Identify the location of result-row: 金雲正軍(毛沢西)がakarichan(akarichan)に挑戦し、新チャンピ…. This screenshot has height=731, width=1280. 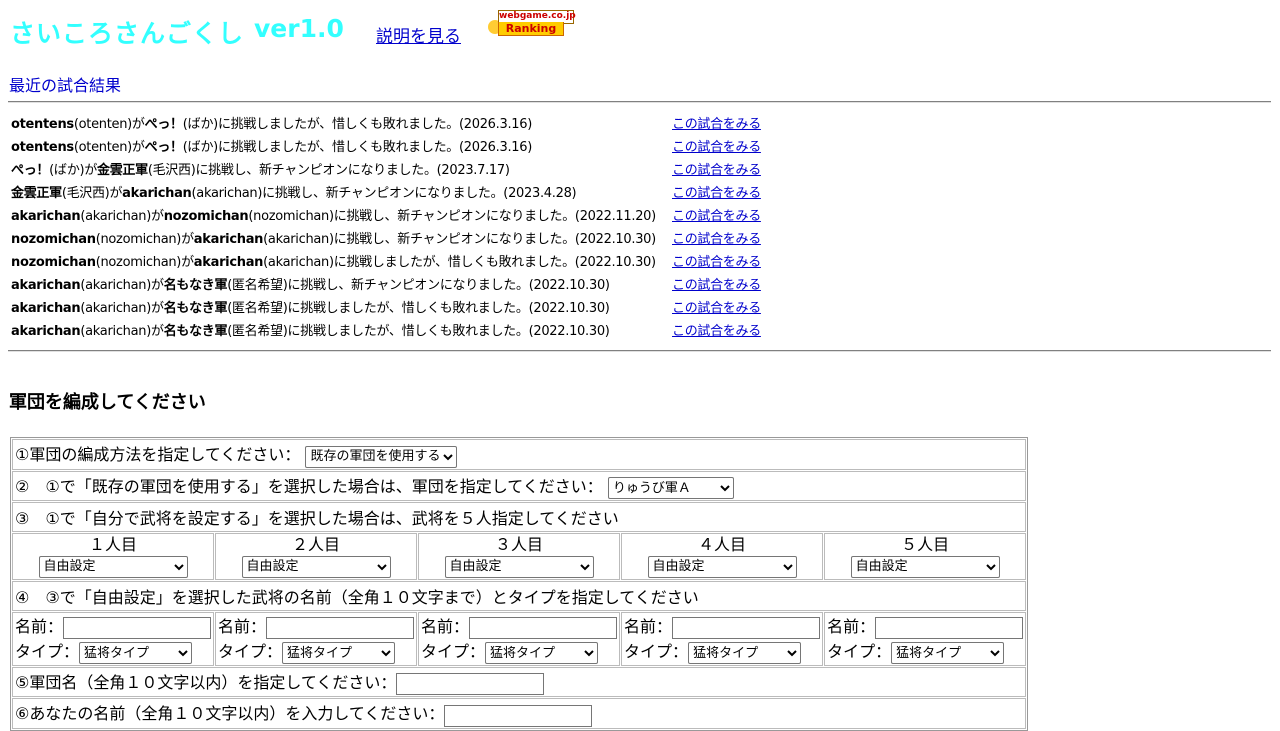
(401, 195).